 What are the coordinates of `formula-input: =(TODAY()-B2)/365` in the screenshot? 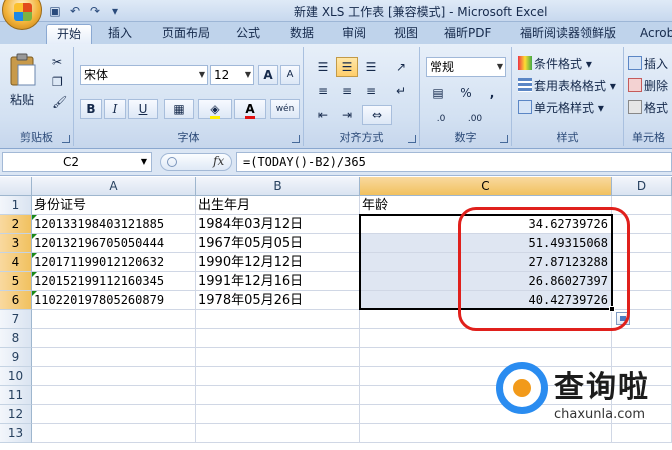 It's located at (454, 162).